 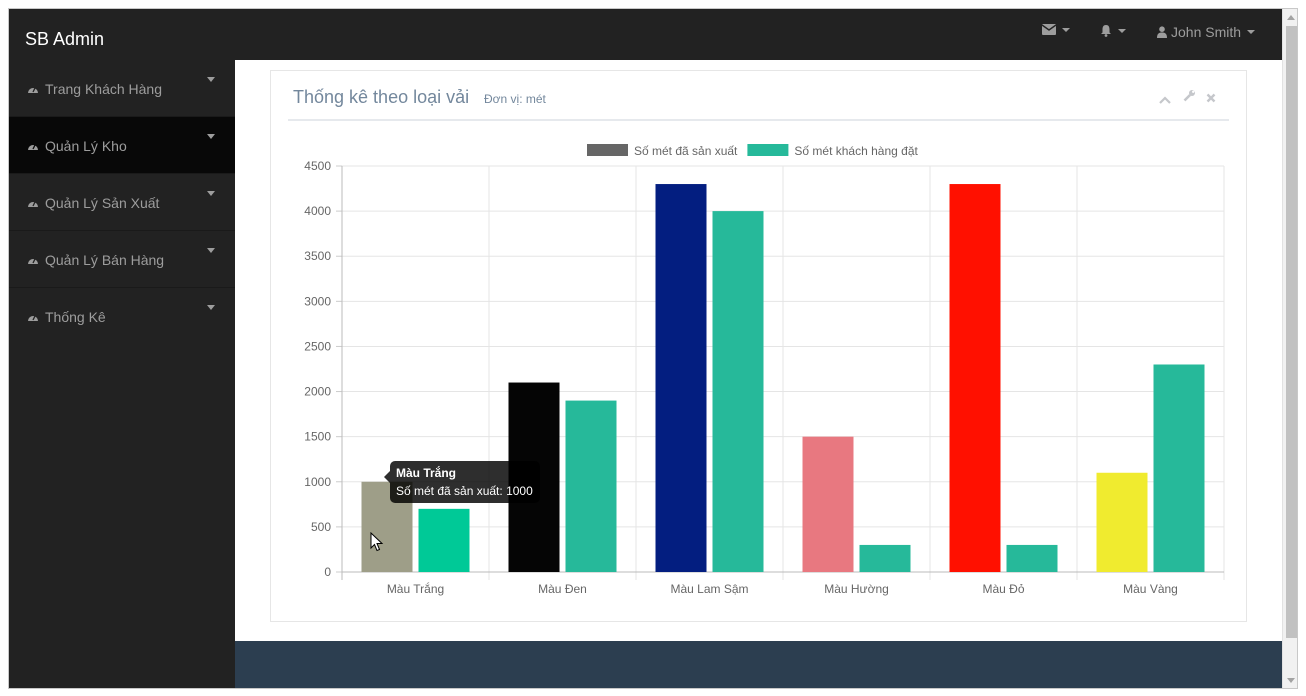 I want to click on sidebar-item-production: Quản Lý Sản Xuất, so click(x=122, y=202).